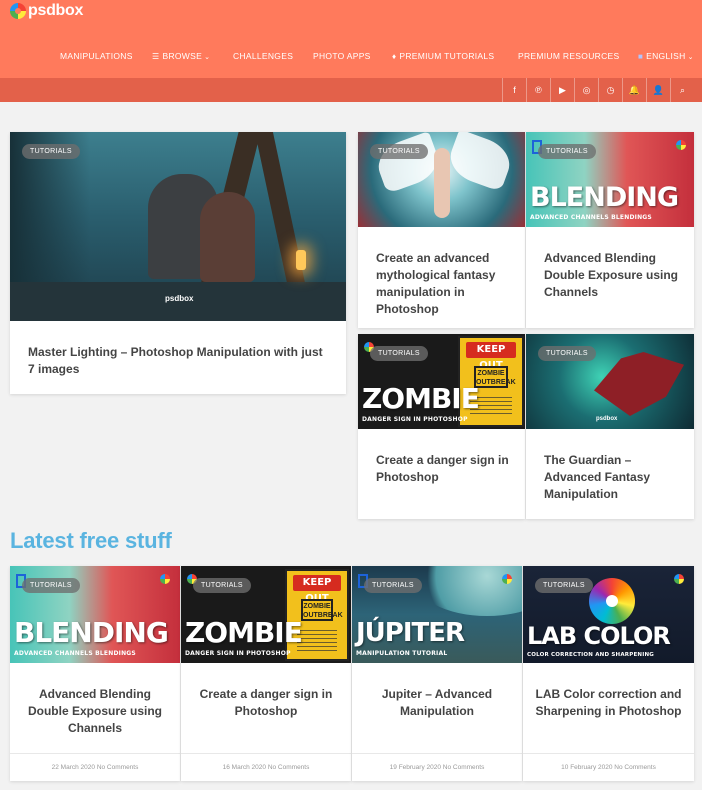 This screenshot has height=790, width=702. I want to click on nav-premium-tutorials: ♦ PREMIUM TUTORIALS, so click(443, 56).